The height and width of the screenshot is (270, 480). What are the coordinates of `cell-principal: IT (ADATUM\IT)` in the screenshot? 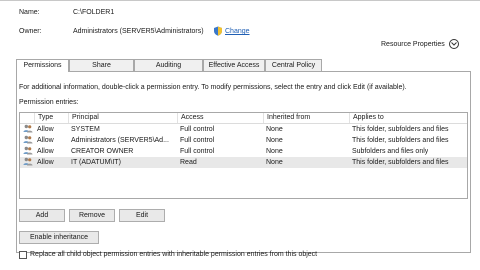 It's located at (96, 162).